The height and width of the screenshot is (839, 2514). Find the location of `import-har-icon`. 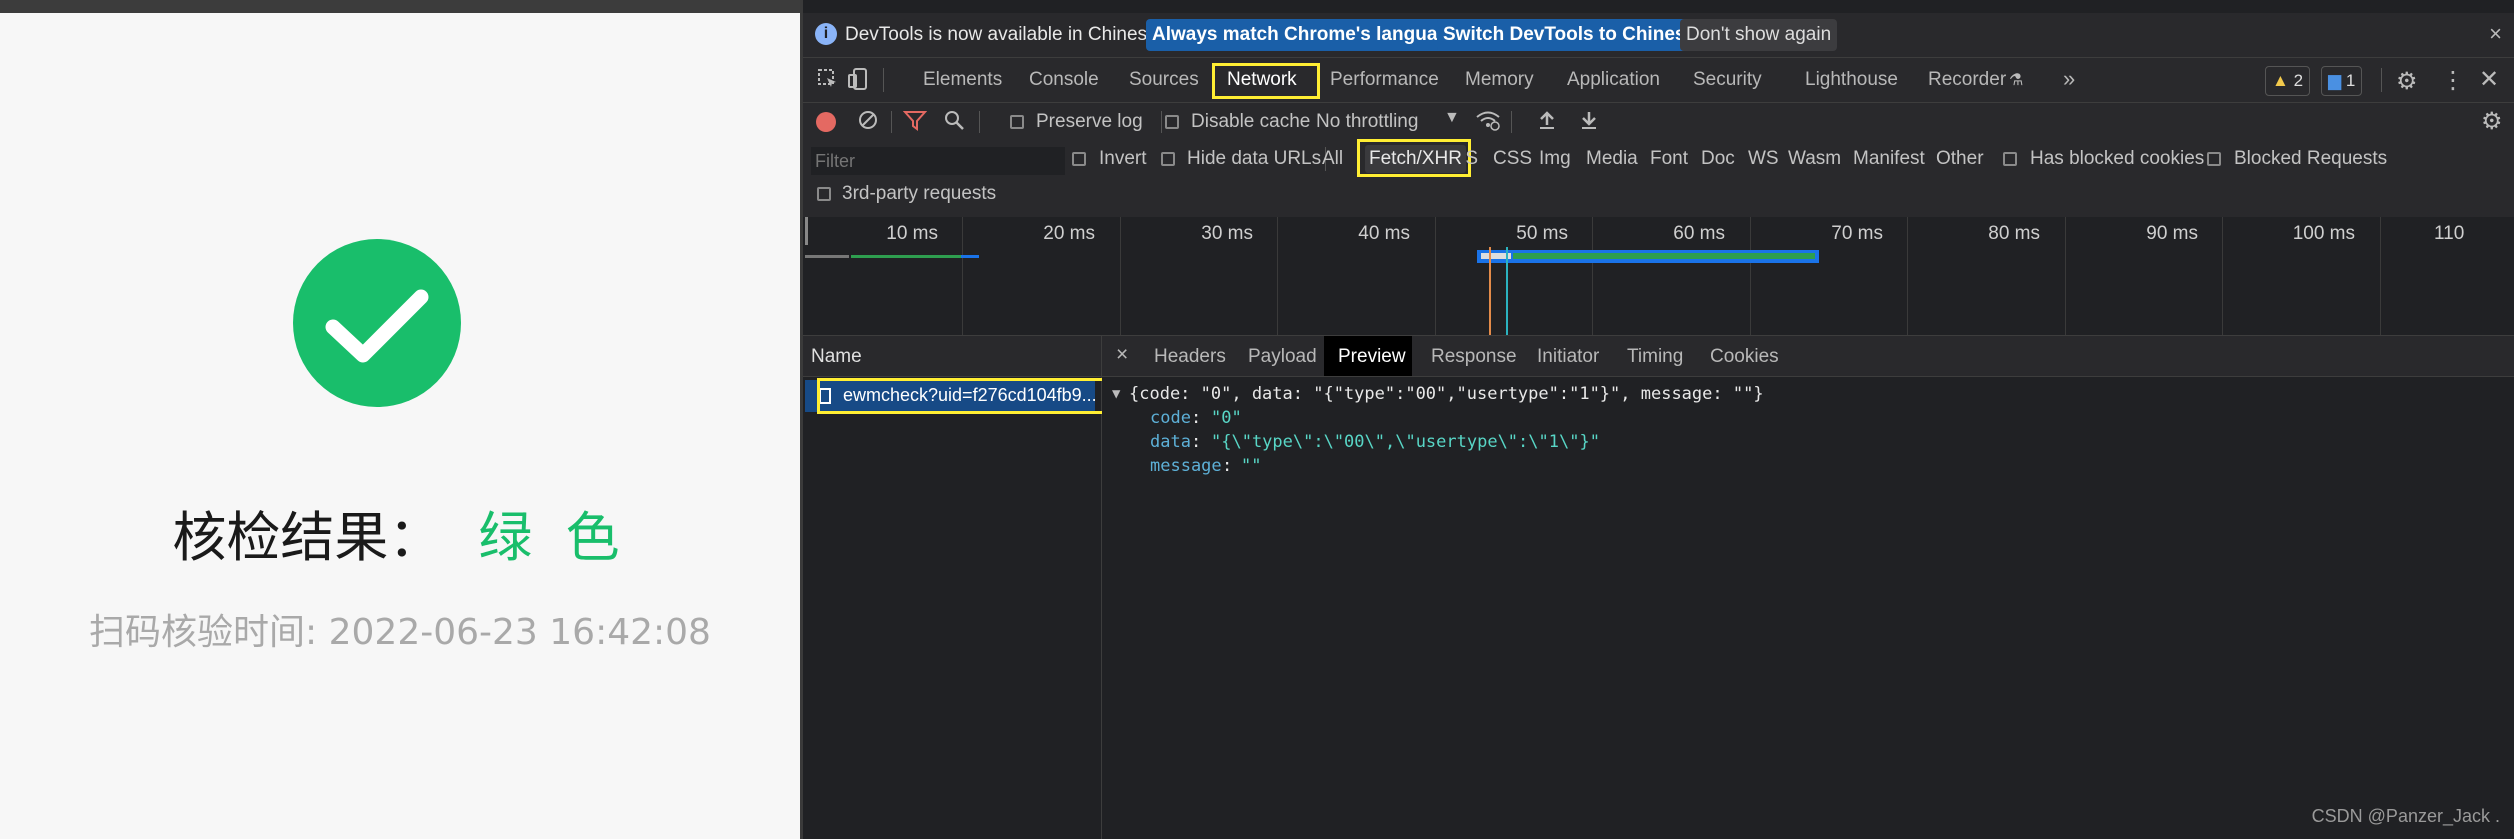

import-har-icon is located at coordinates (1547, 122).